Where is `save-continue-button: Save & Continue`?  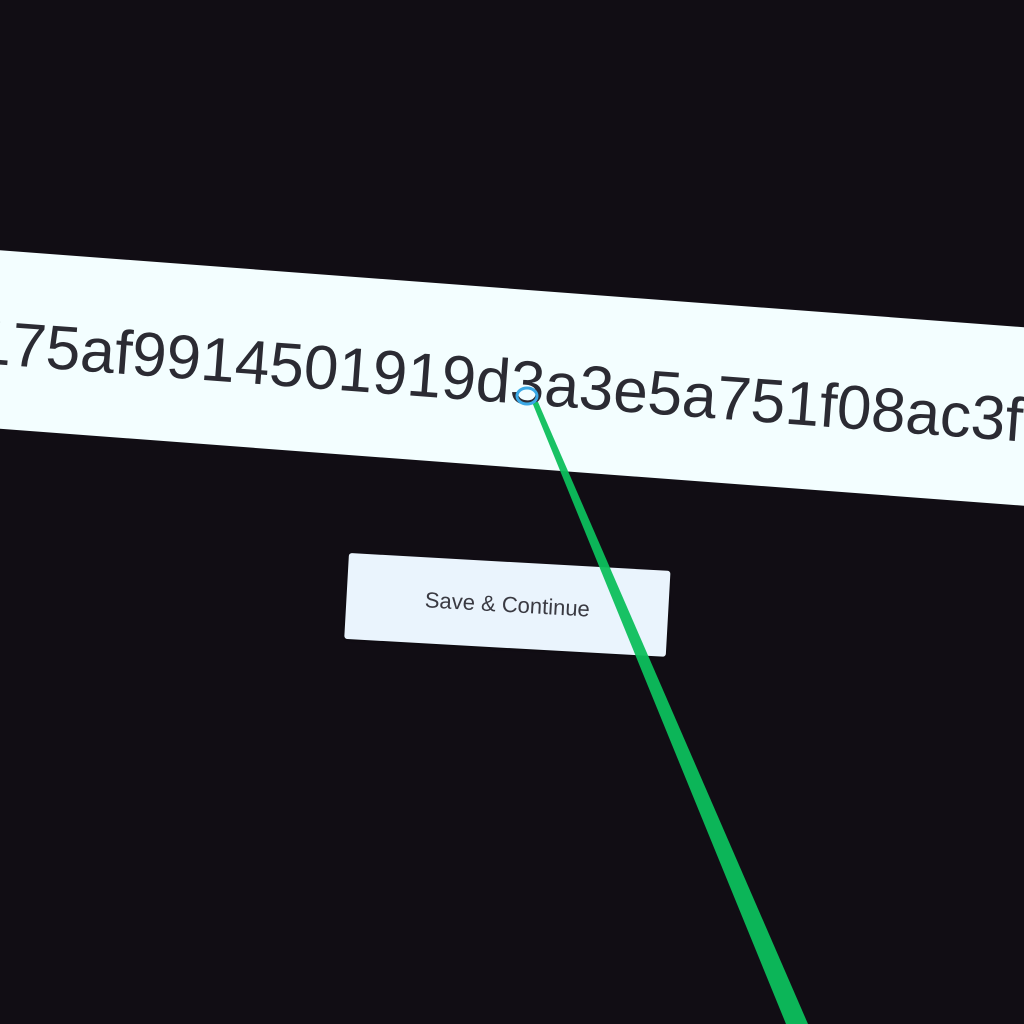 save-continue-button: Save & Continue is located at coordinates (507, 605).